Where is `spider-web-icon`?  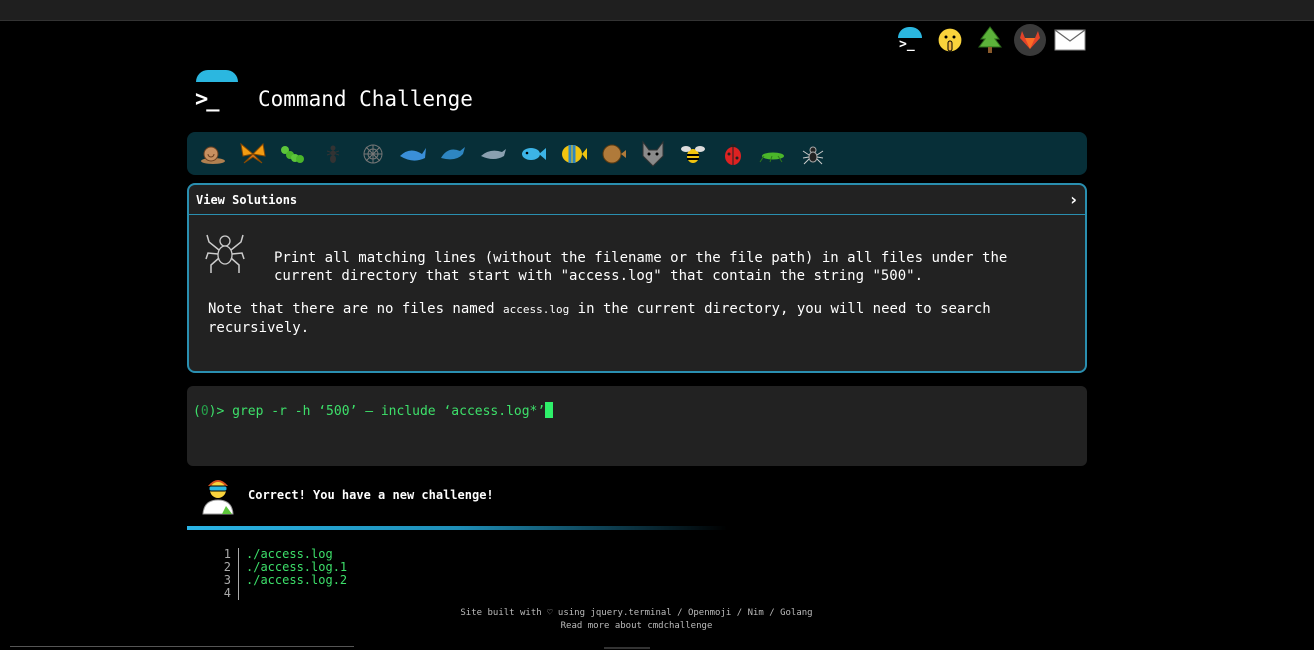
spider-web-icon is located at coordinates (373, 154).